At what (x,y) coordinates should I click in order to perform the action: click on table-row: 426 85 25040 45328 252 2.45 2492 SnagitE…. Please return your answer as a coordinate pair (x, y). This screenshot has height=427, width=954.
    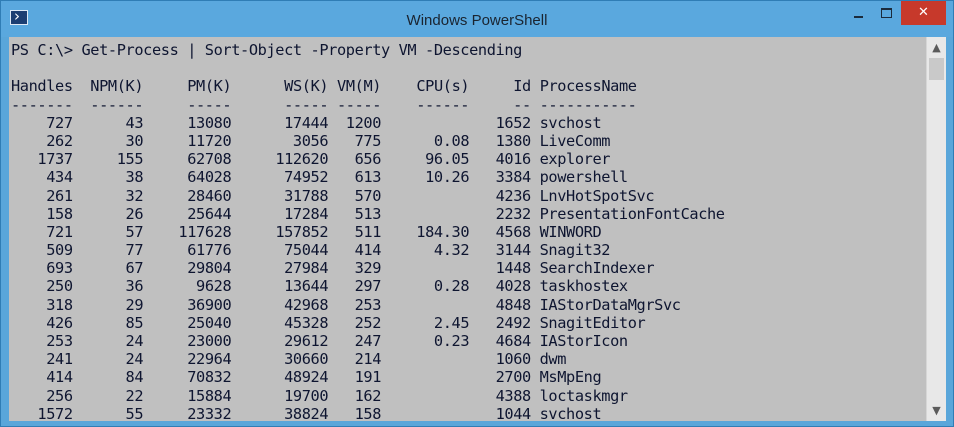
    Looking at the image, I should click on (468, 323).